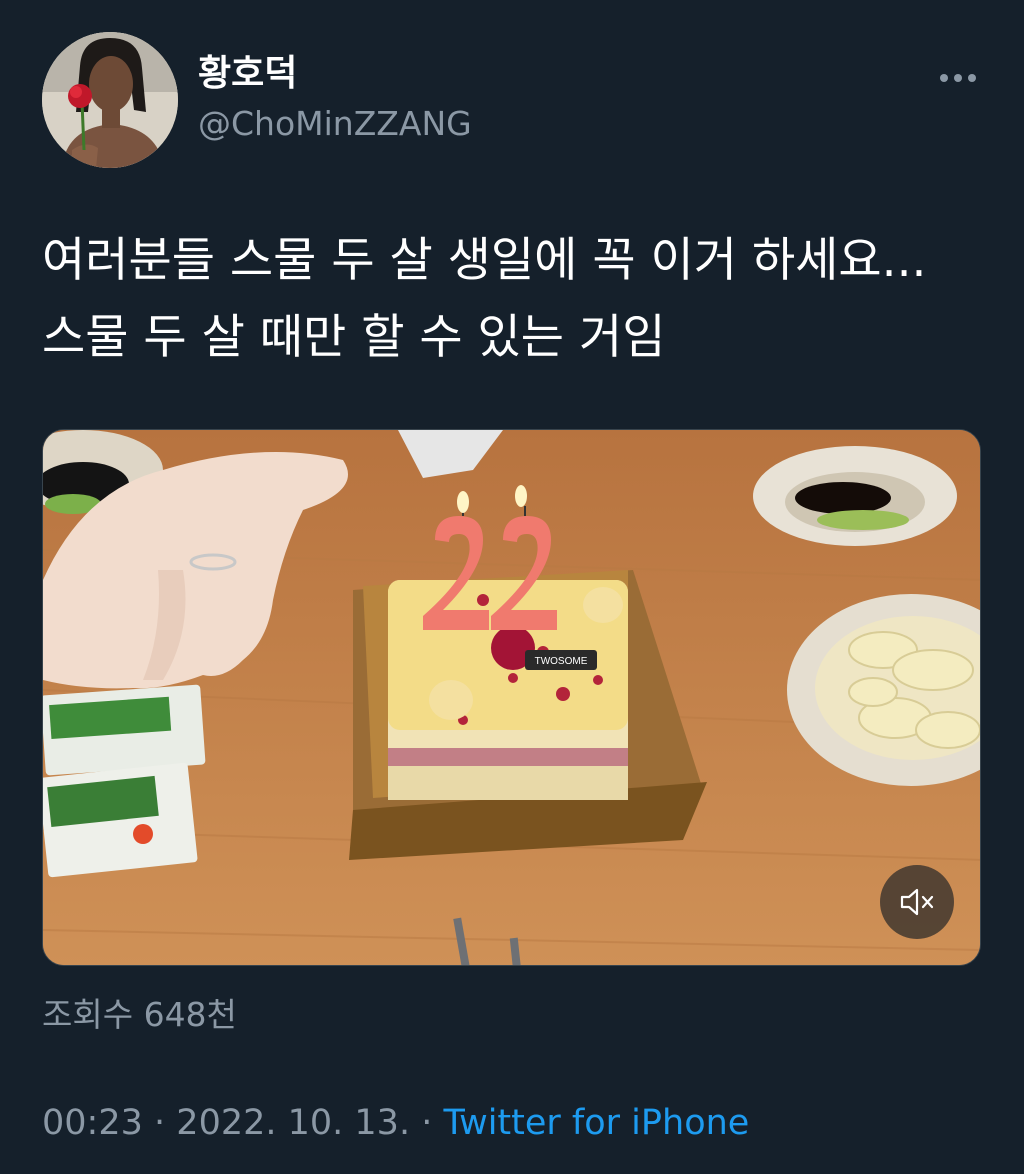  What do you see at coordinates (597, 1123) in the screenshot?
I see `tweet-source-link: Twitter for iPhone` at bounding box center [597, 1123].